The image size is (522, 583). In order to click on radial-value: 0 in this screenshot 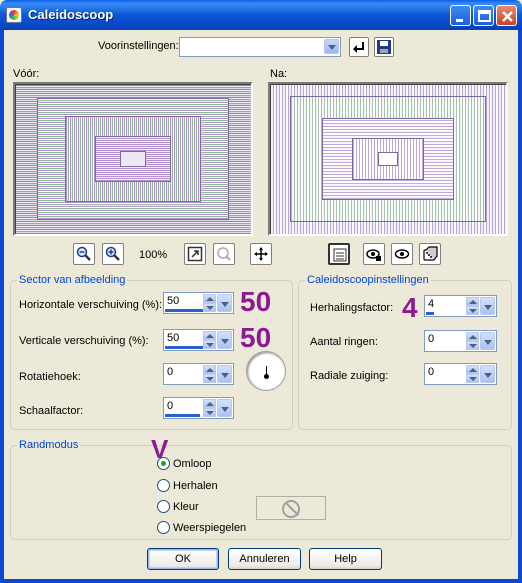, I will do `click(431, 372)`.